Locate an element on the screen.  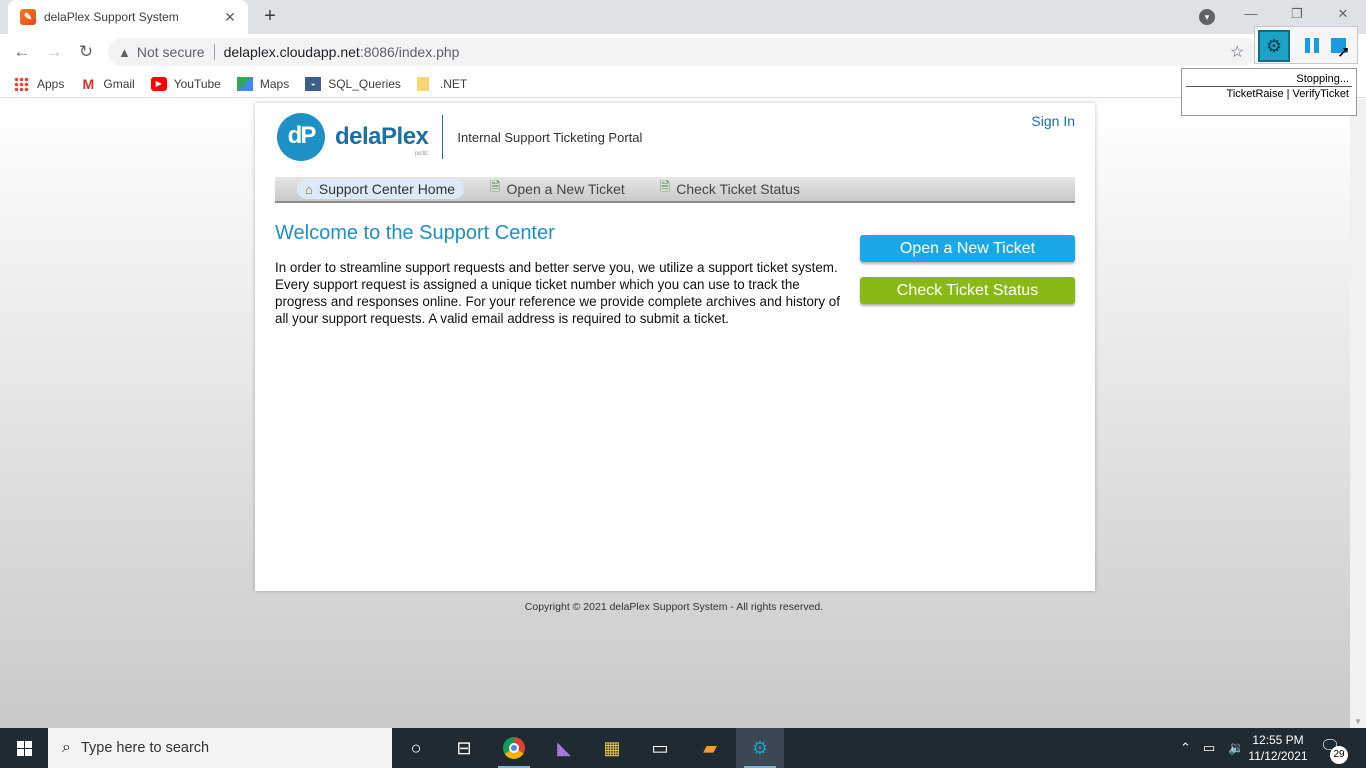
folder-icon is located at coordinates (422, 83).